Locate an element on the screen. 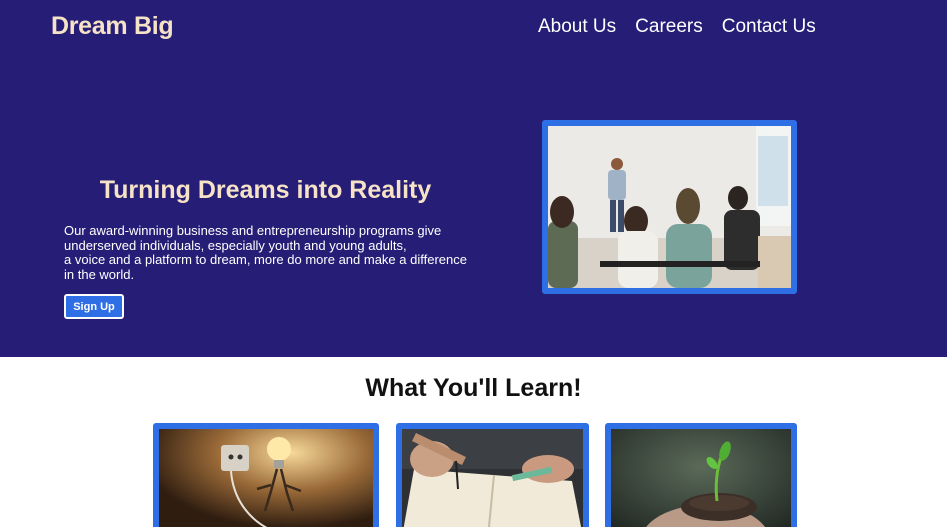  hero-title: Turning Dreams into Reality is located at coordinates (265, 190).